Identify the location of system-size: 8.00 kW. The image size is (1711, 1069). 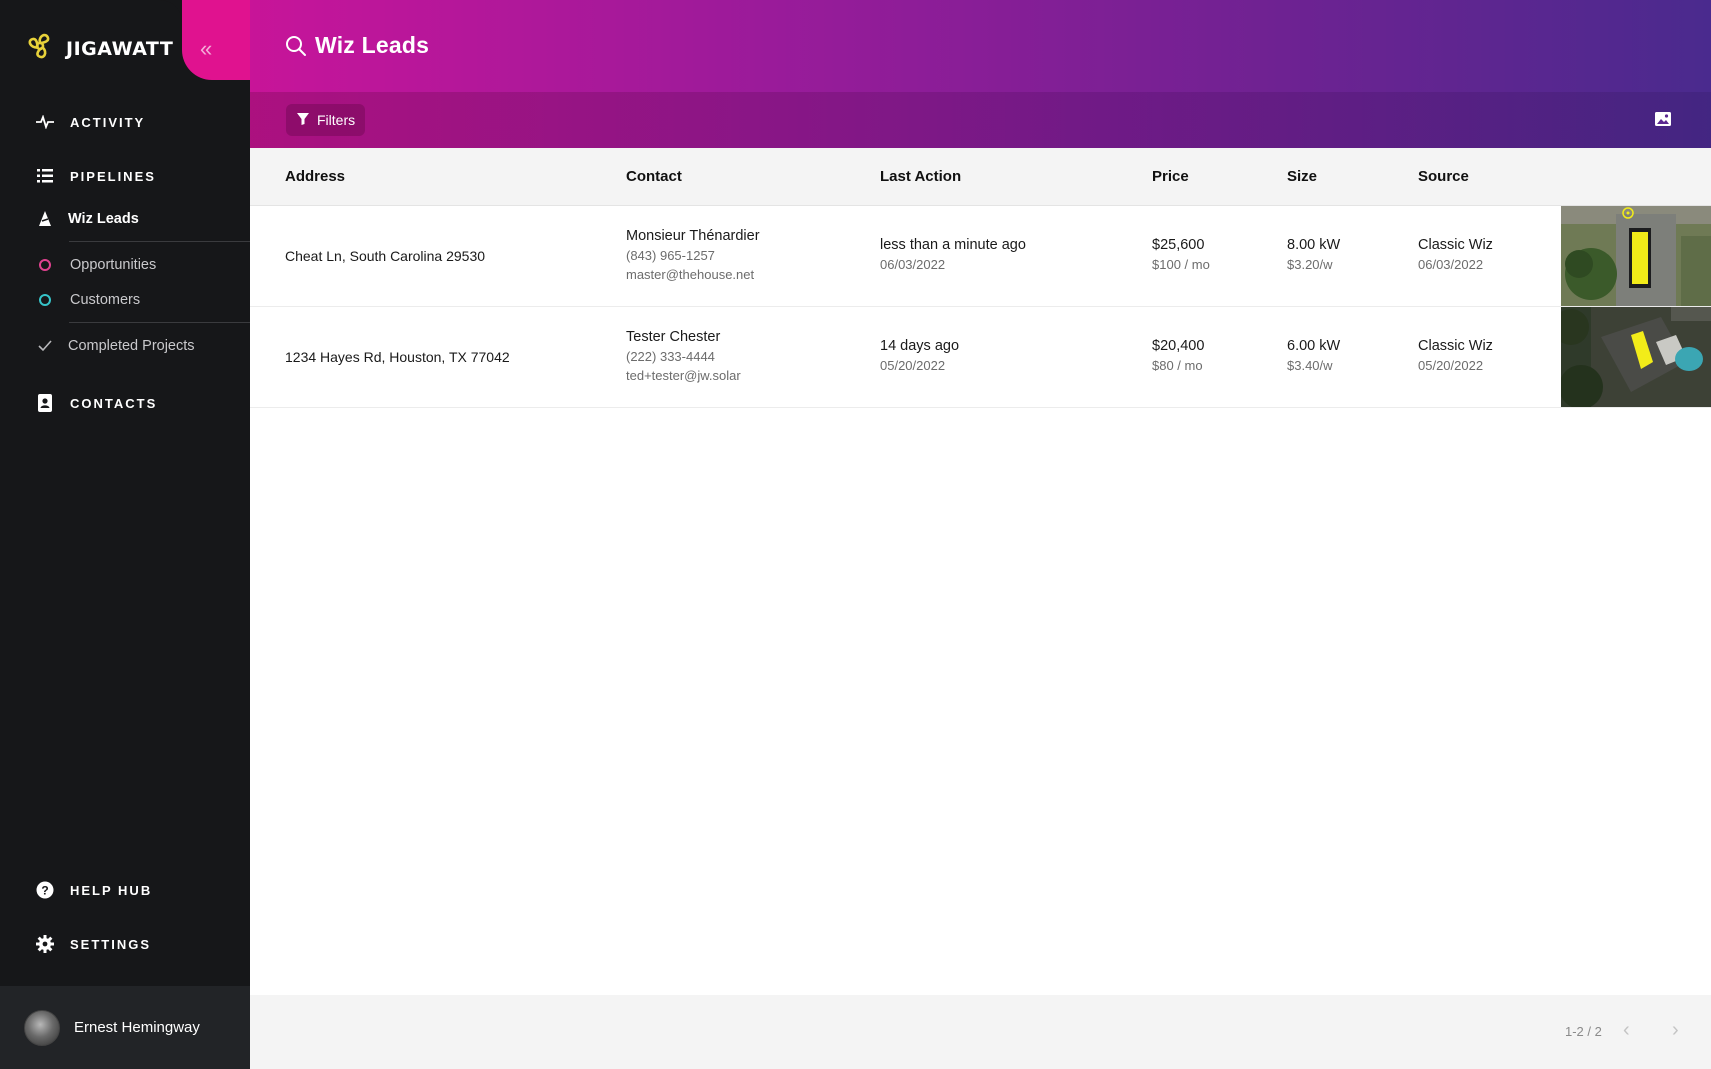
(1314, 245).